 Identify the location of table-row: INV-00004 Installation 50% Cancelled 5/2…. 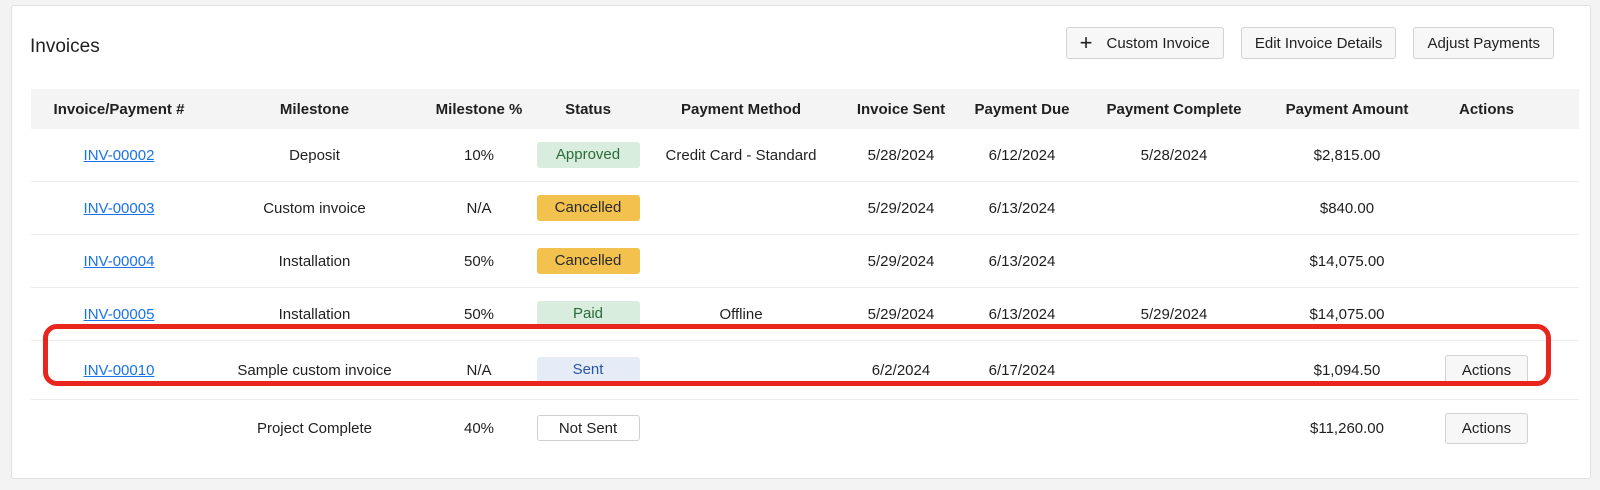
(805, 261).